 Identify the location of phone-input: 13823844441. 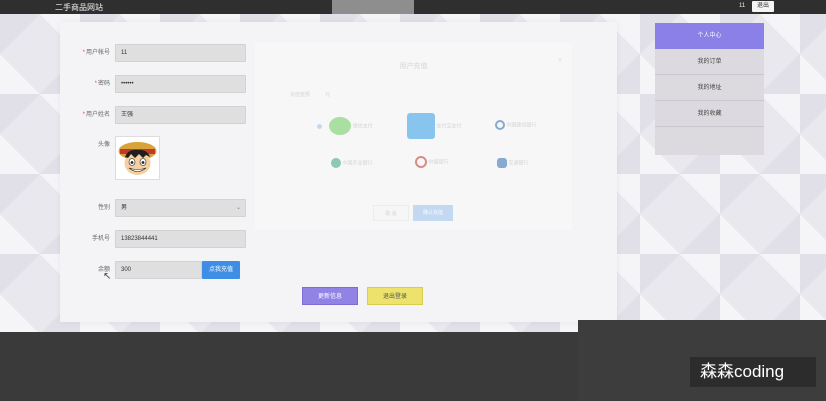
(180, 239).